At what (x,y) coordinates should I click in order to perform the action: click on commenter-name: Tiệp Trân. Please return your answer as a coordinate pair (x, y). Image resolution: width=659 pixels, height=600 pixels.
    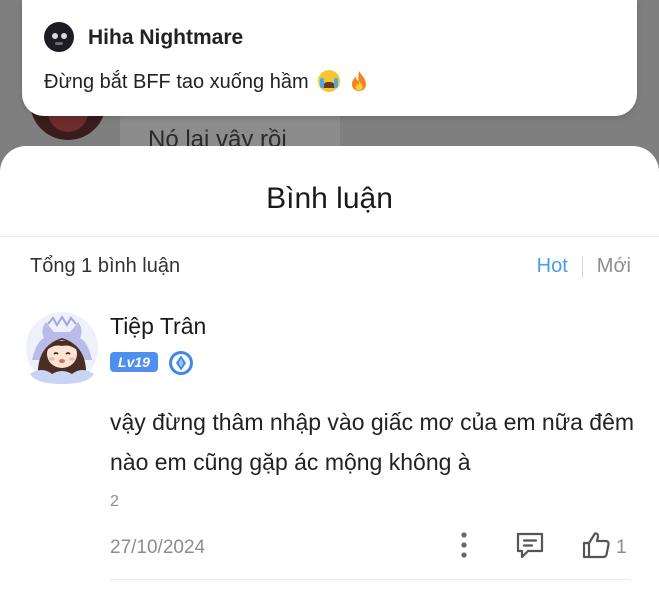
    Looking at the image, I should click on (158, 326).